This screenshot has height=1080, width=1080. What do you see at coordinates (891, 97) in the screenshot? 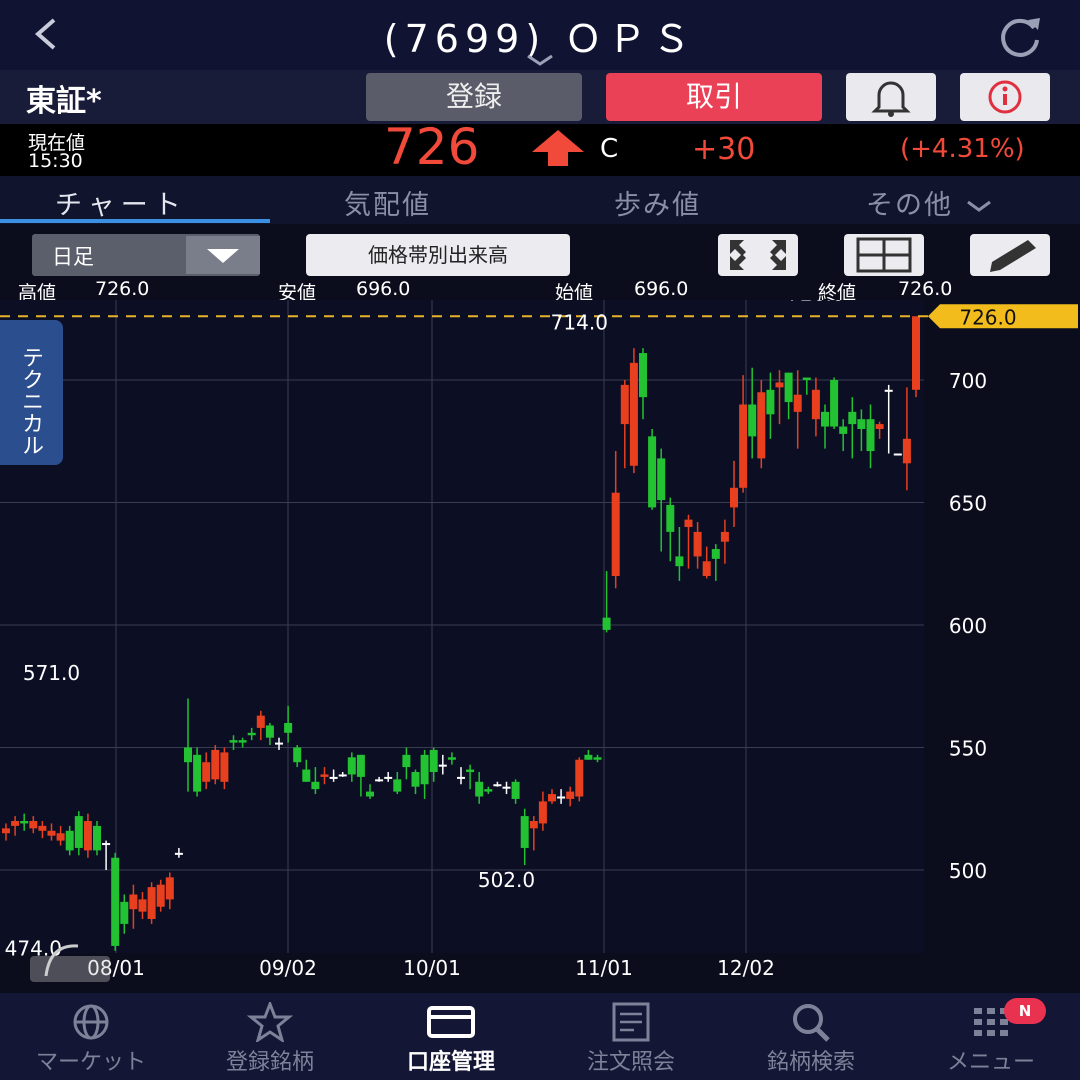
I see `alert-button` at bounding box center [891, 97].